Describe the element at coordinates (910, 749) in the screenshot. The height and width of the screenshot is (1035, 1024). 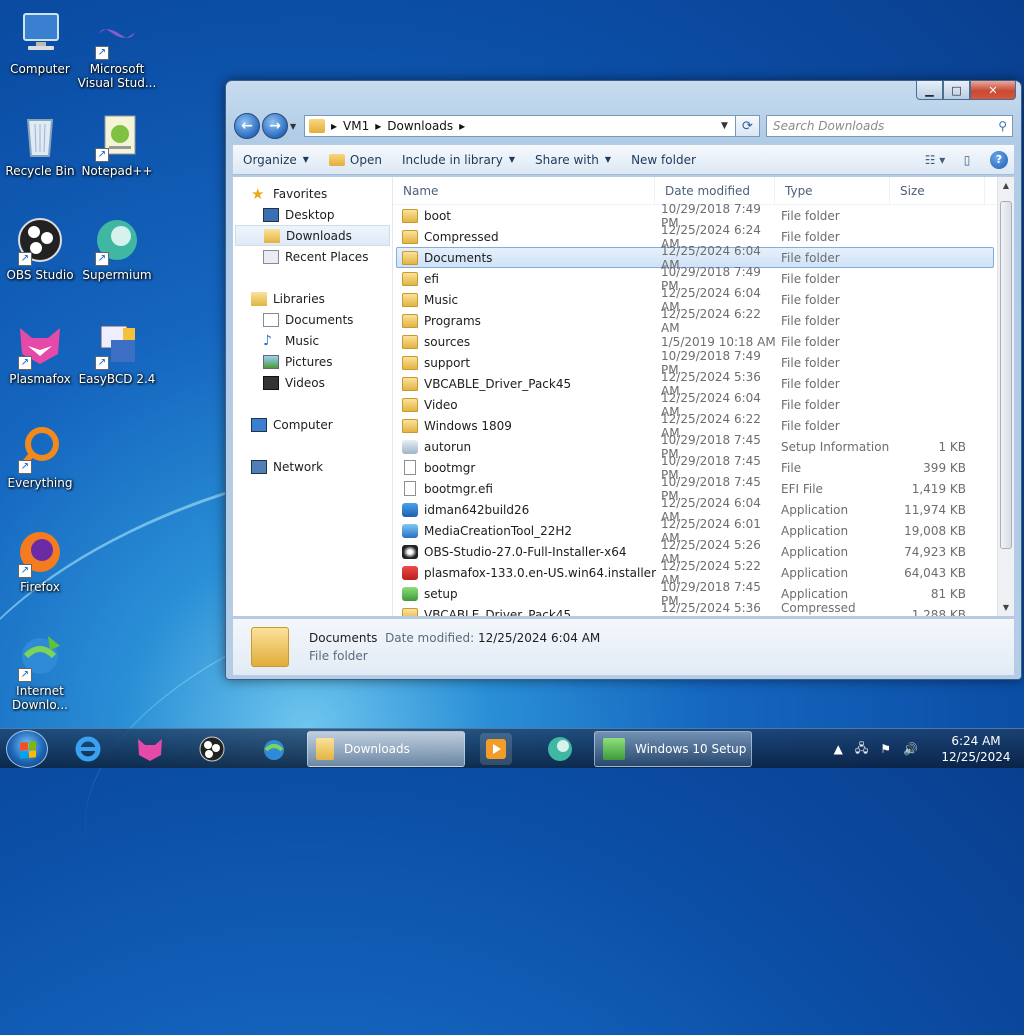
I see `volume-icon: 🔊` at that location.